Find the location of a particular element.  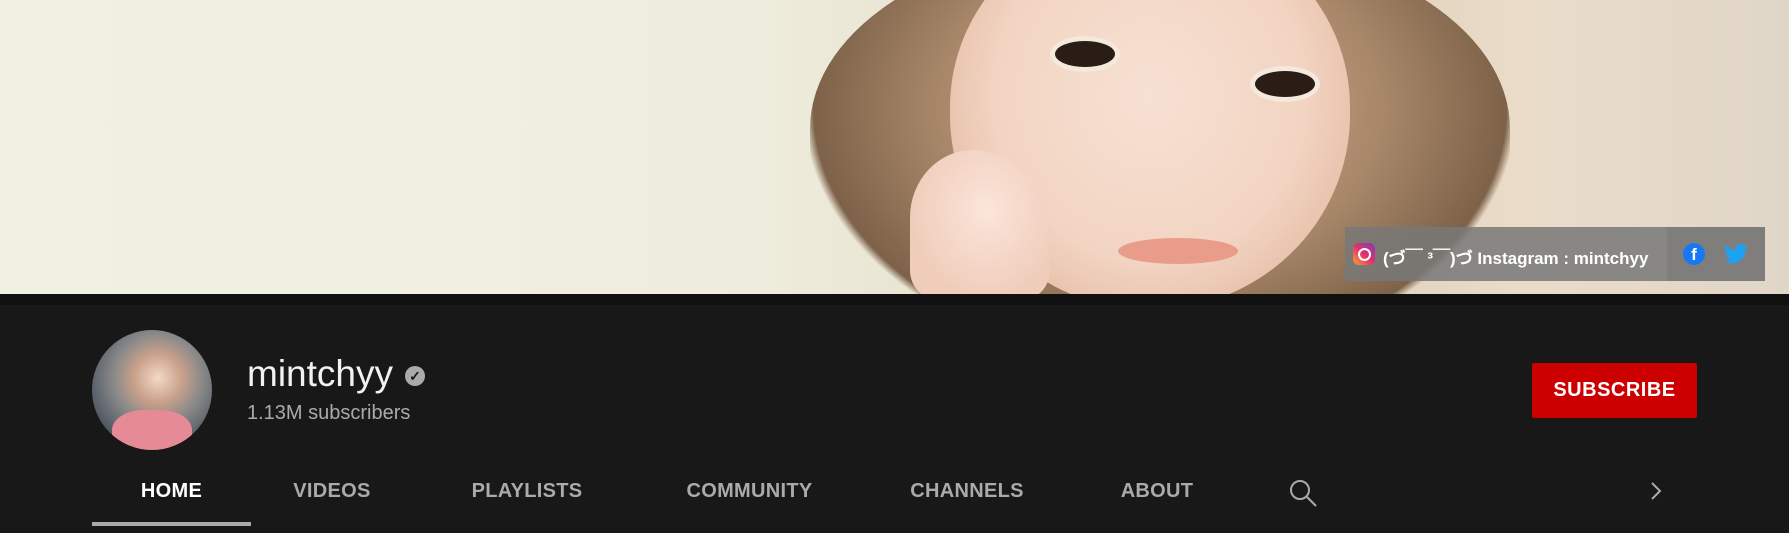

twitter-icon is located at coordinates (1736, 254).